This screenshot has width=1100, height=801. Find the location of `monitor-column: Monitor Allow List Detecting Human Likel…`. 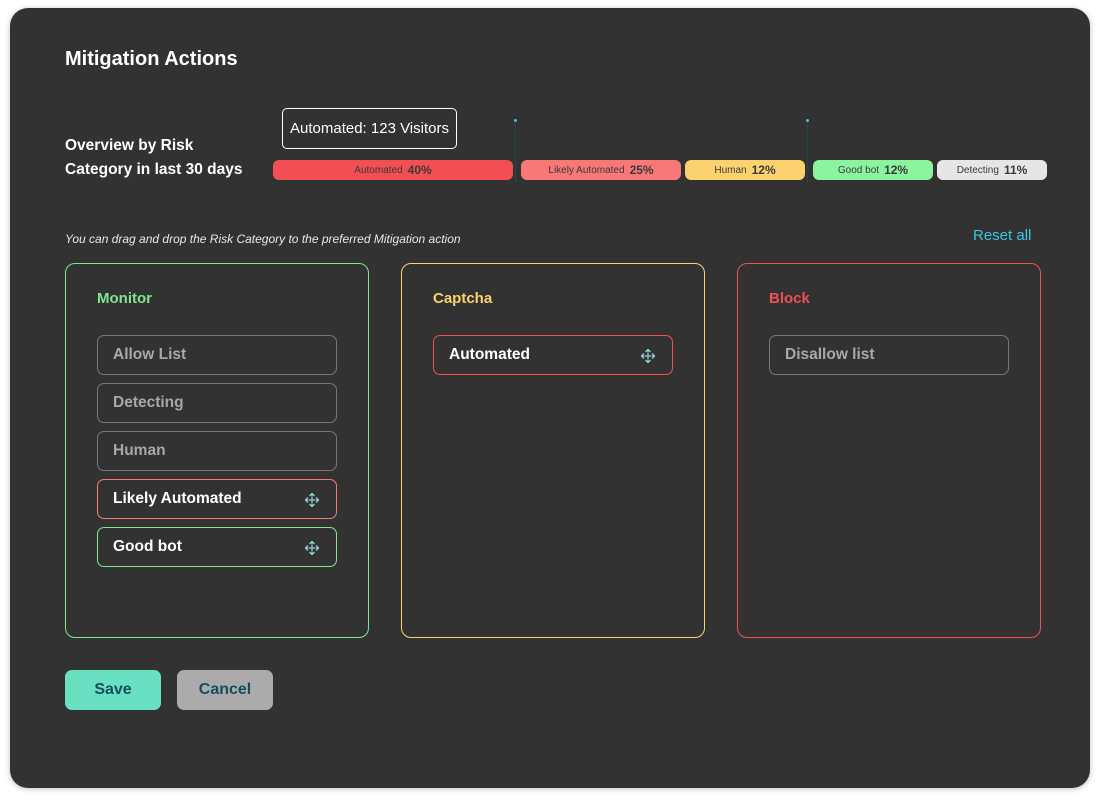

monitor-column: Monitor Allow List Detecting Human Likel… is located at coordinates (217, 450).